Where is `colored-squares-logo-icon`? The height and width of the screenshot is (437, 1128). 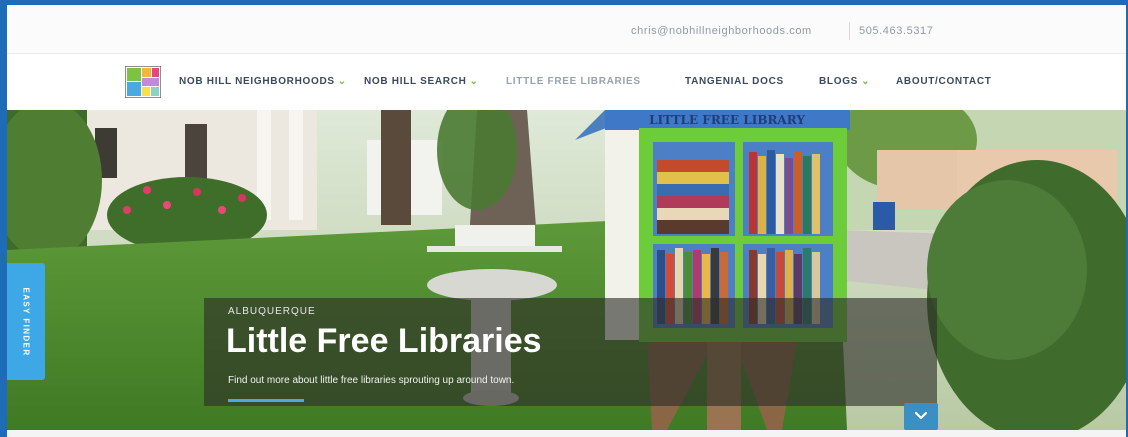
colored-squares-logo-icon is located at coordinates (143, 82).